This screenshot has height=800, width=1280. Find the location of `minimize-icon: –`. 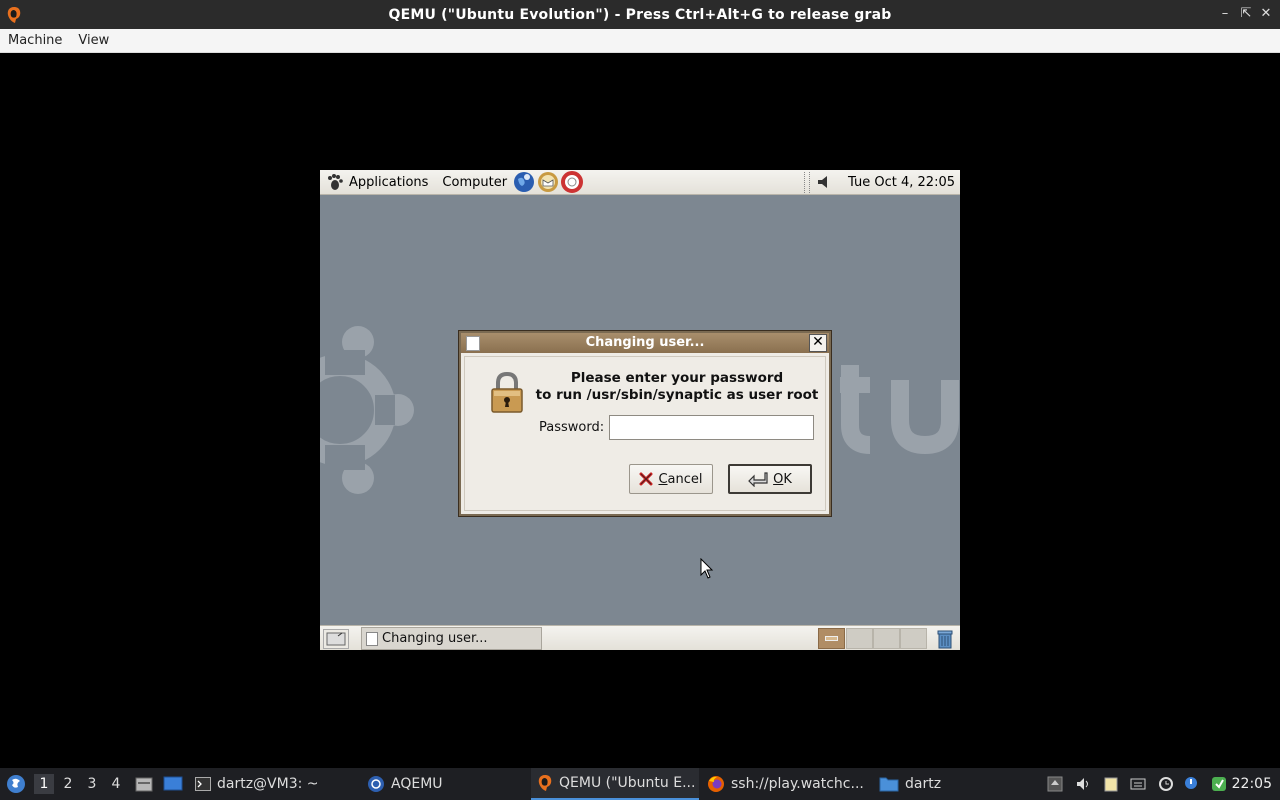

minimize-icon: – is located at coordinates (1225, 14).